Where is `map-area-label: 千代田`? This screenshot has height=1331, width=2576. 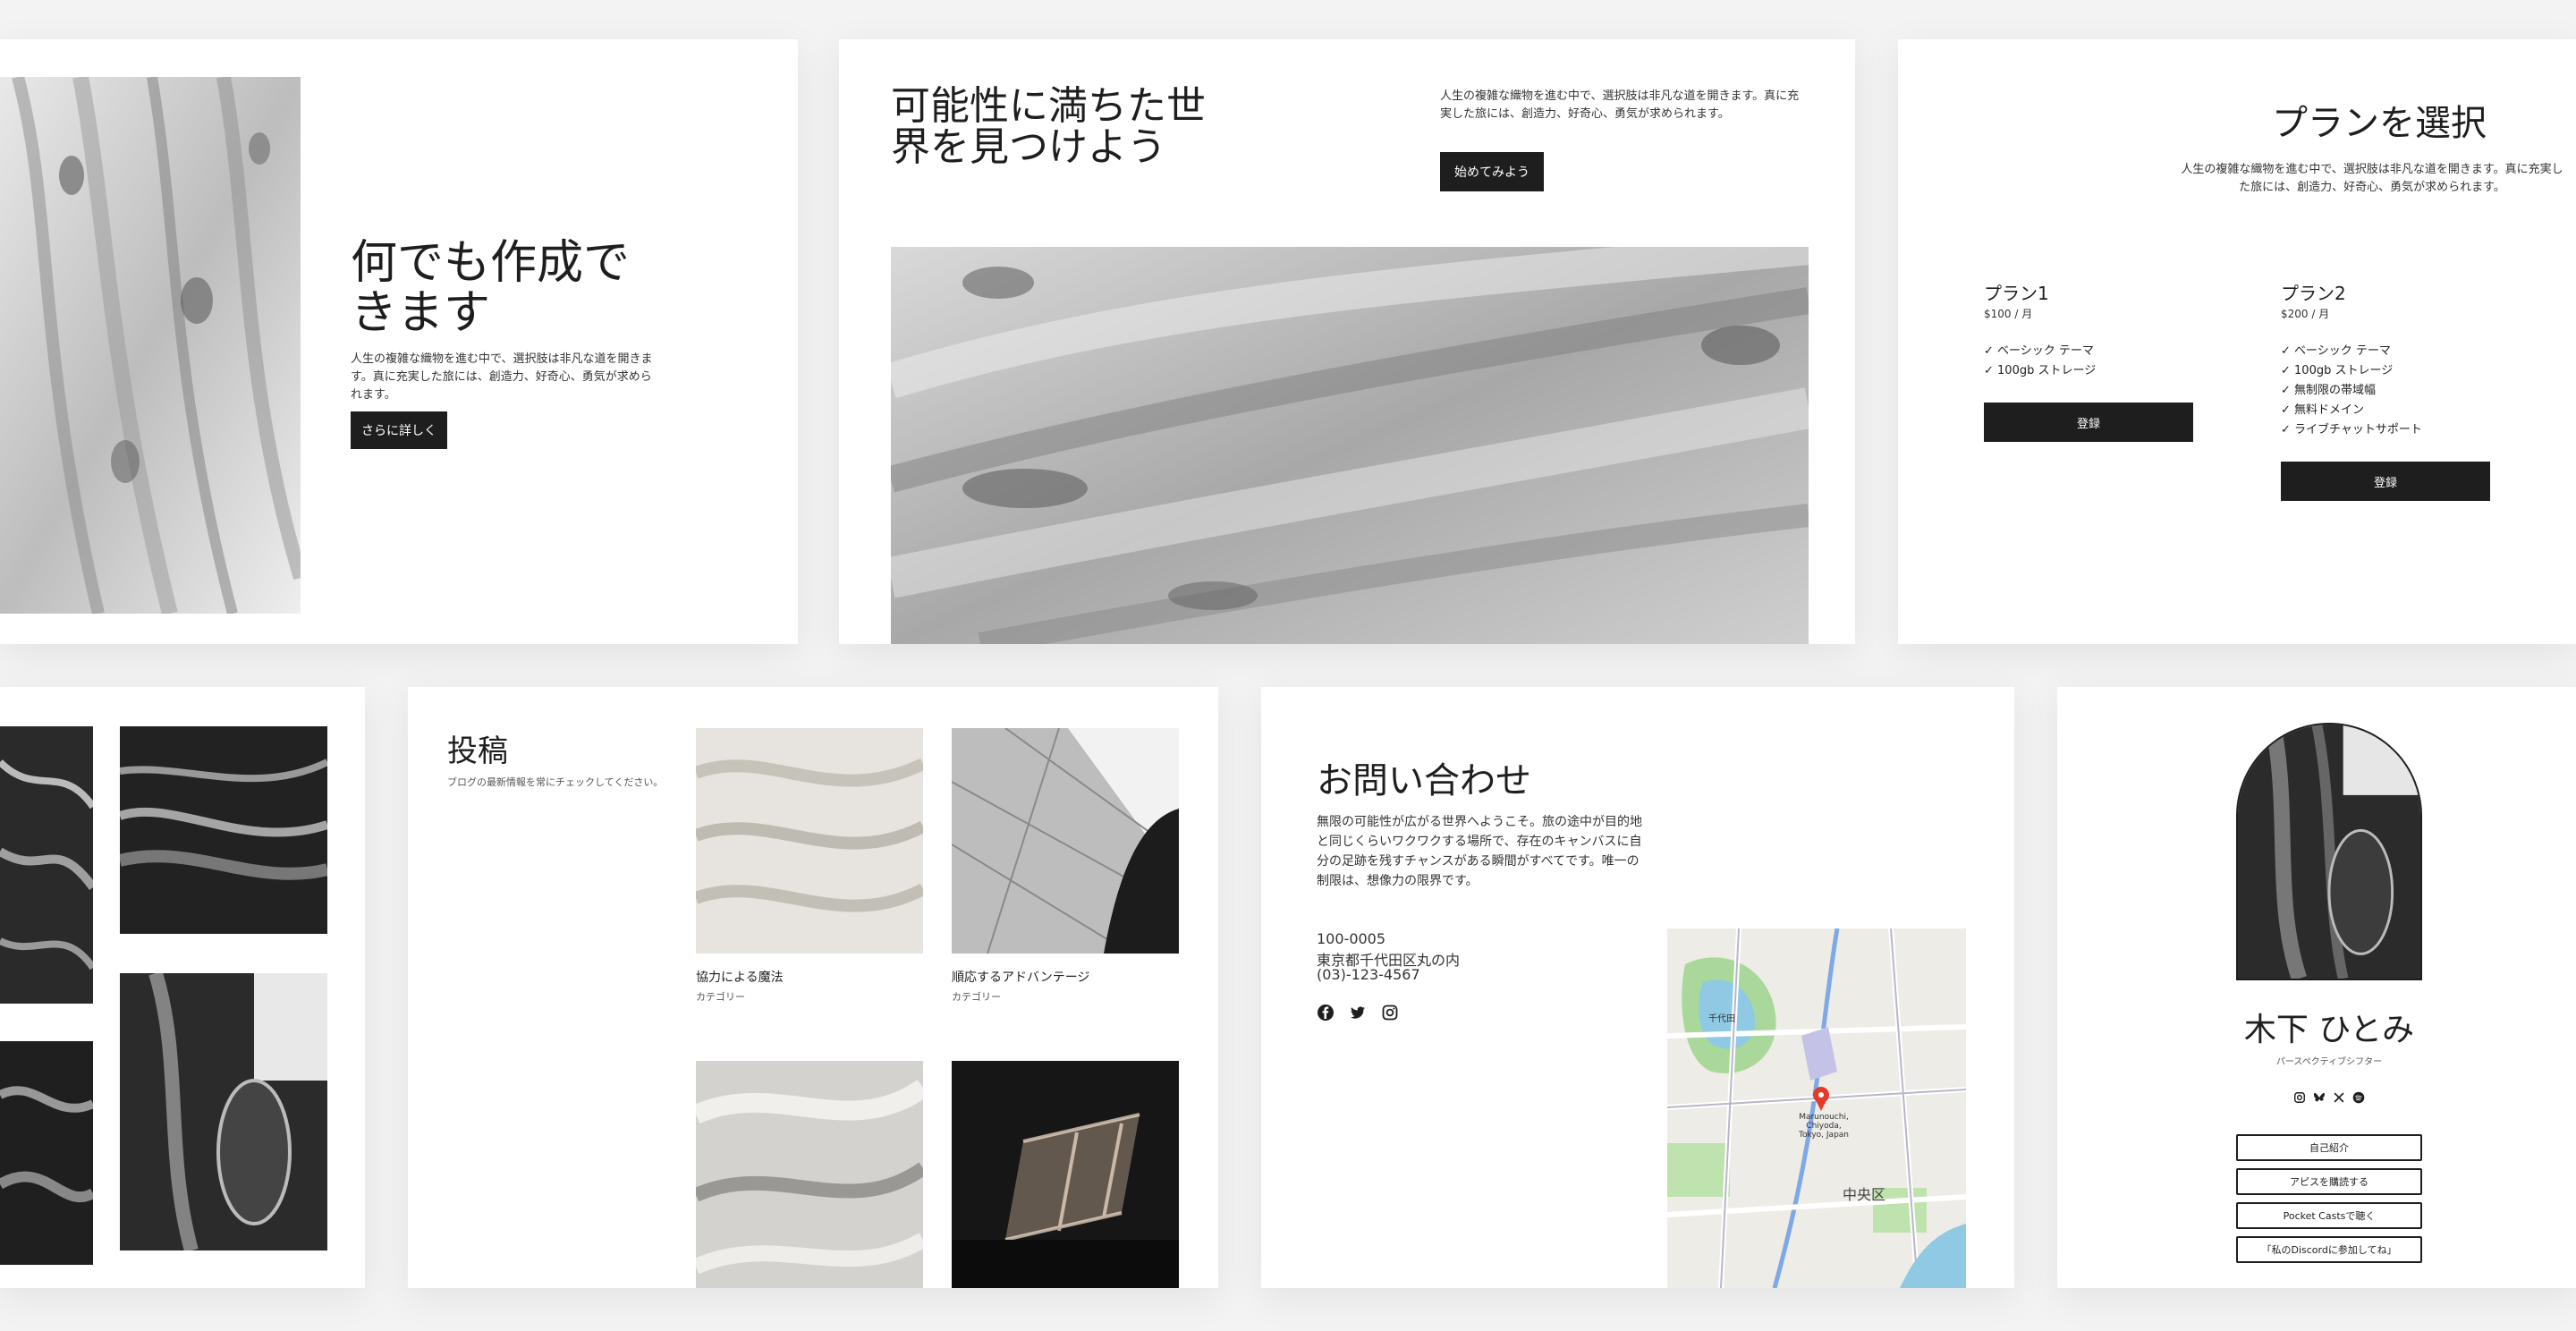
map-area-label: 千代田 is located at coordinates (1721, 1019).